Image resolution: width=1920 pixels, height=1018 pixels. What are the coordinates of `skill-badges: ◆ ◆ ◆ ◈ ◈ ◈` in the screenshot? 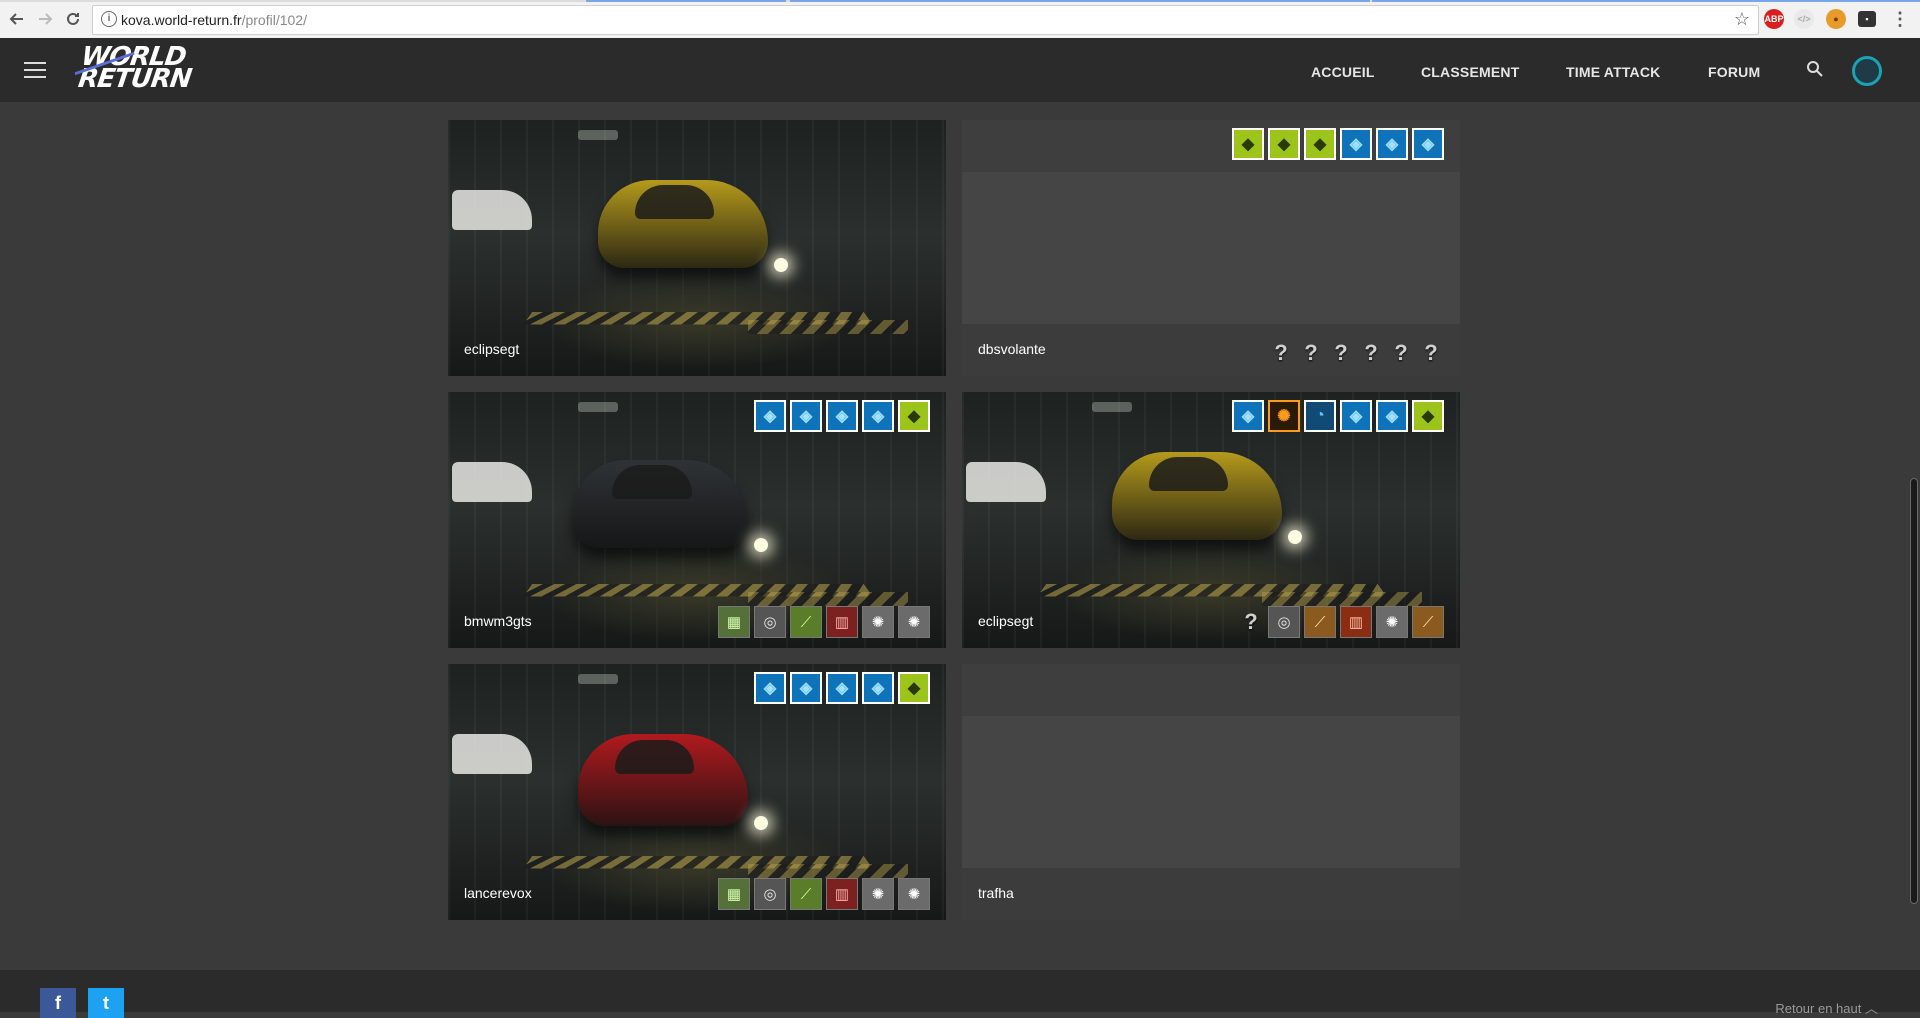 It's located at (1338, 144).